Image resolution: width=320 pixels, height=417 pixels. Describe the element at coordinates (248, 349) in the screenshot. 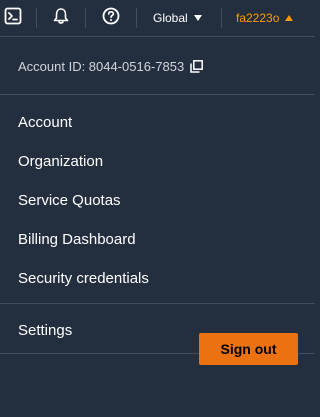

I see `sign-out-button: Sign out` at that location.